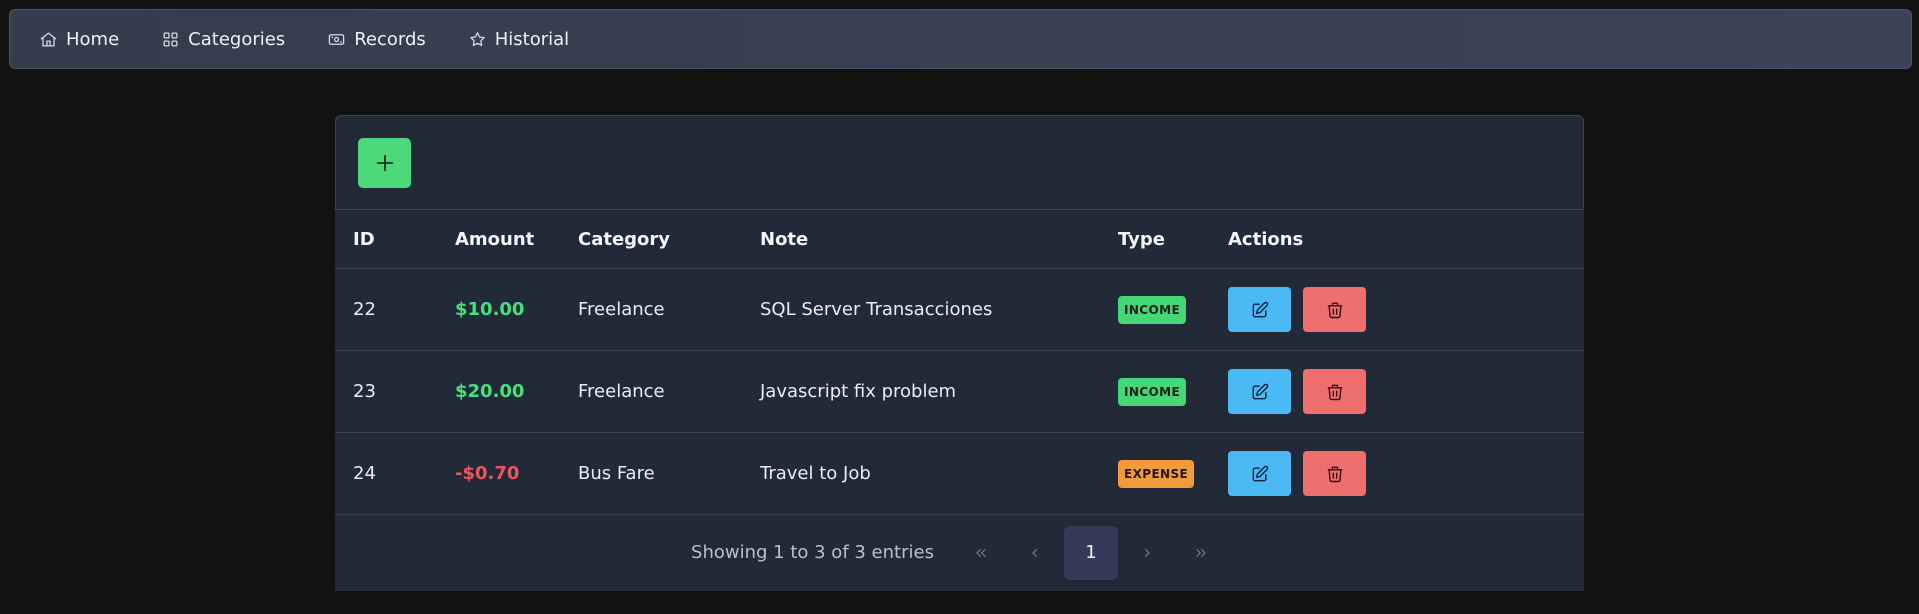 Image resolution: width=1919 pixels, height=614 pixels. Describe the element at coordinates (237, 39) in the screenshot. I see `nav-categories-label: Categories` at that location.